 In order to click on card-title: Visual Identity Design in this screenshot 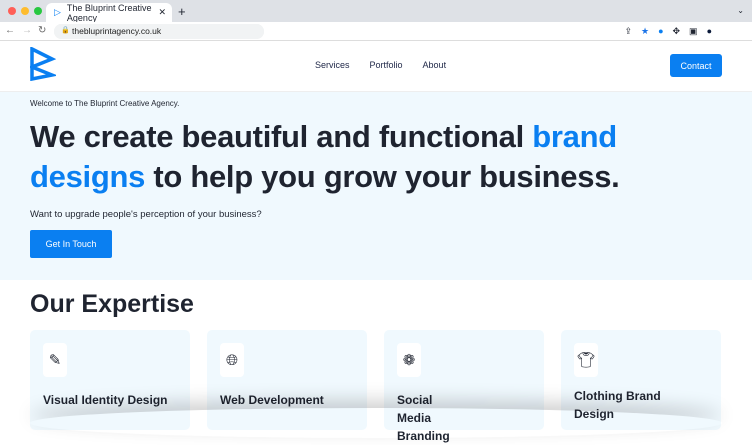, I will do `click(105, 400)`.